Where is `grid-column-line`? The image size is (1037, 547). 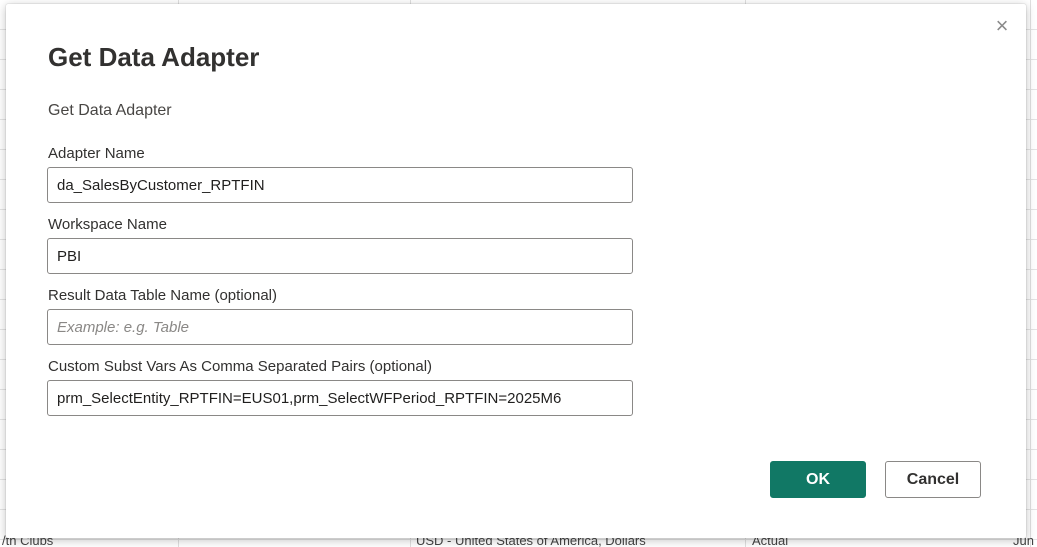
grid-column-line is located at coordinates (1030, 273).